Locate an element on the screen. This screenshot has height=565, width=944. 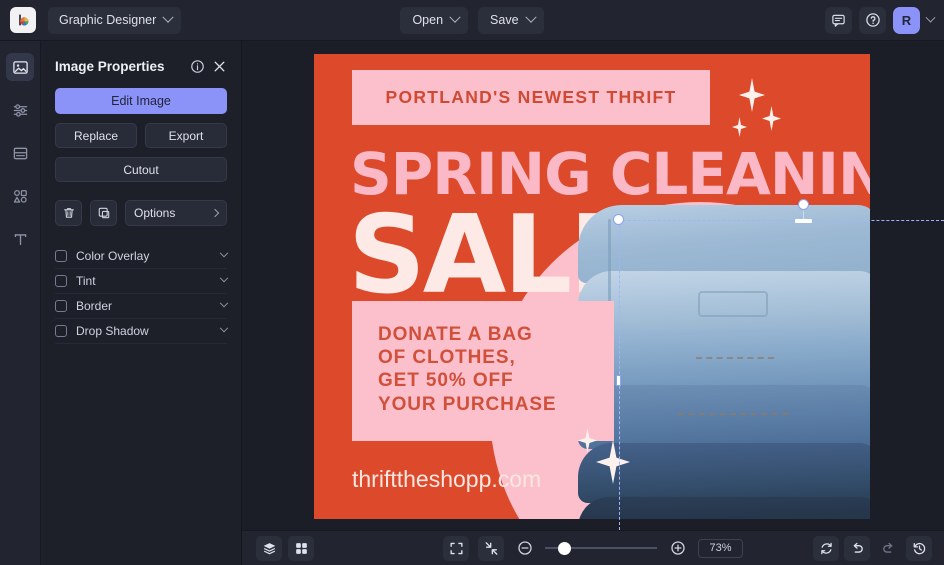
fit-to-screen-button is located at coordinates (456, 548).